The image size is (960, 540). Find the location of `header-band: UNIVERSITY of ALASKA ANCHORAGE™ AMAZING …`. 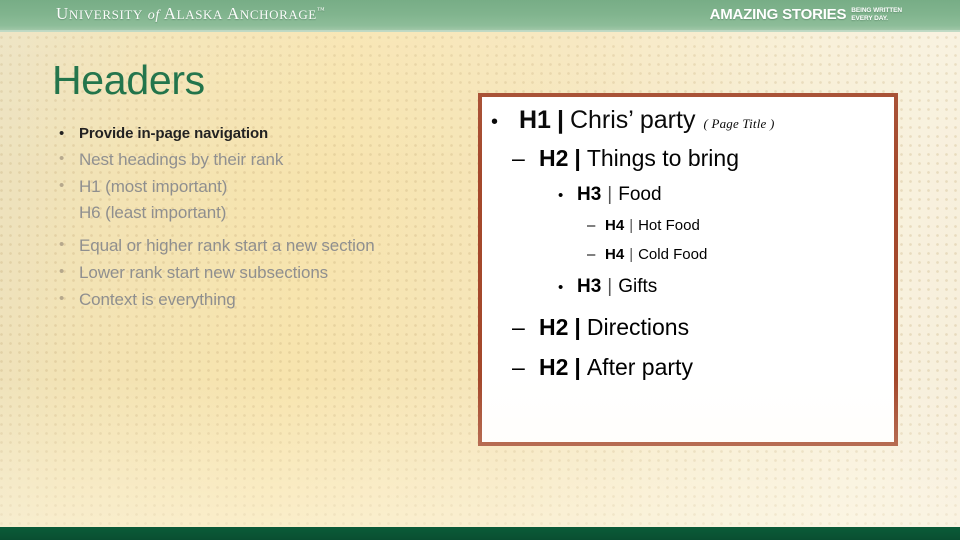

header-band: UNIVERSITY of ALASKA ANCHORAGE™ AMAZING … is located at coordinates (480, 16).